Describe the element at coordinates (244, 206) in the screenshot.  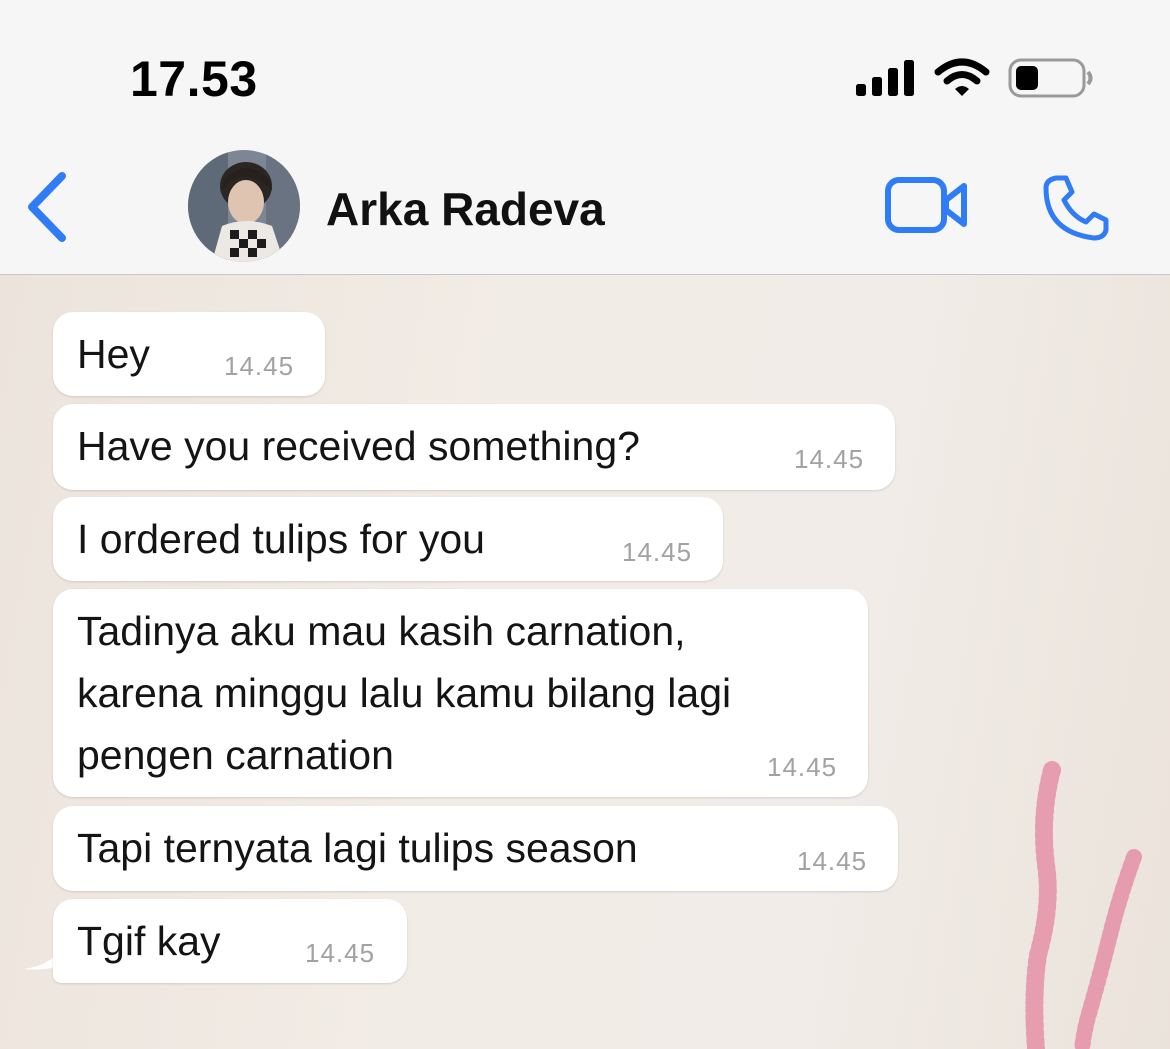
I see `contact-avatar` at that location.